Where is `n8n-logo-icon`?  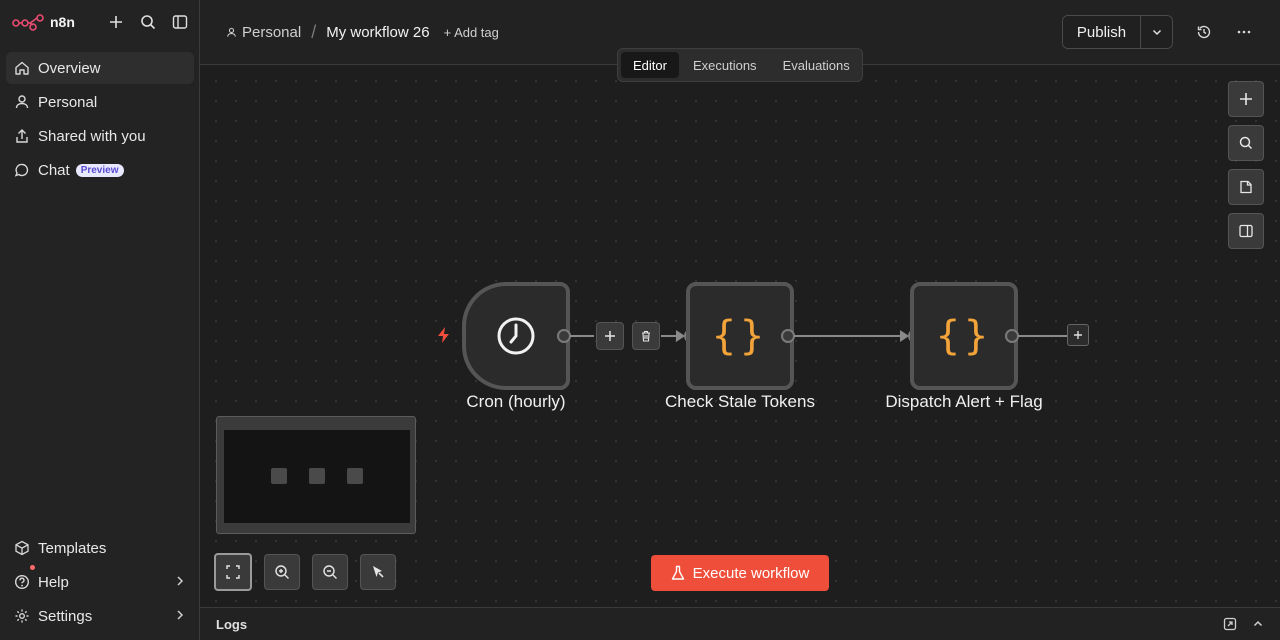 n8n-logo-icon is located at coordinates (28, 22).